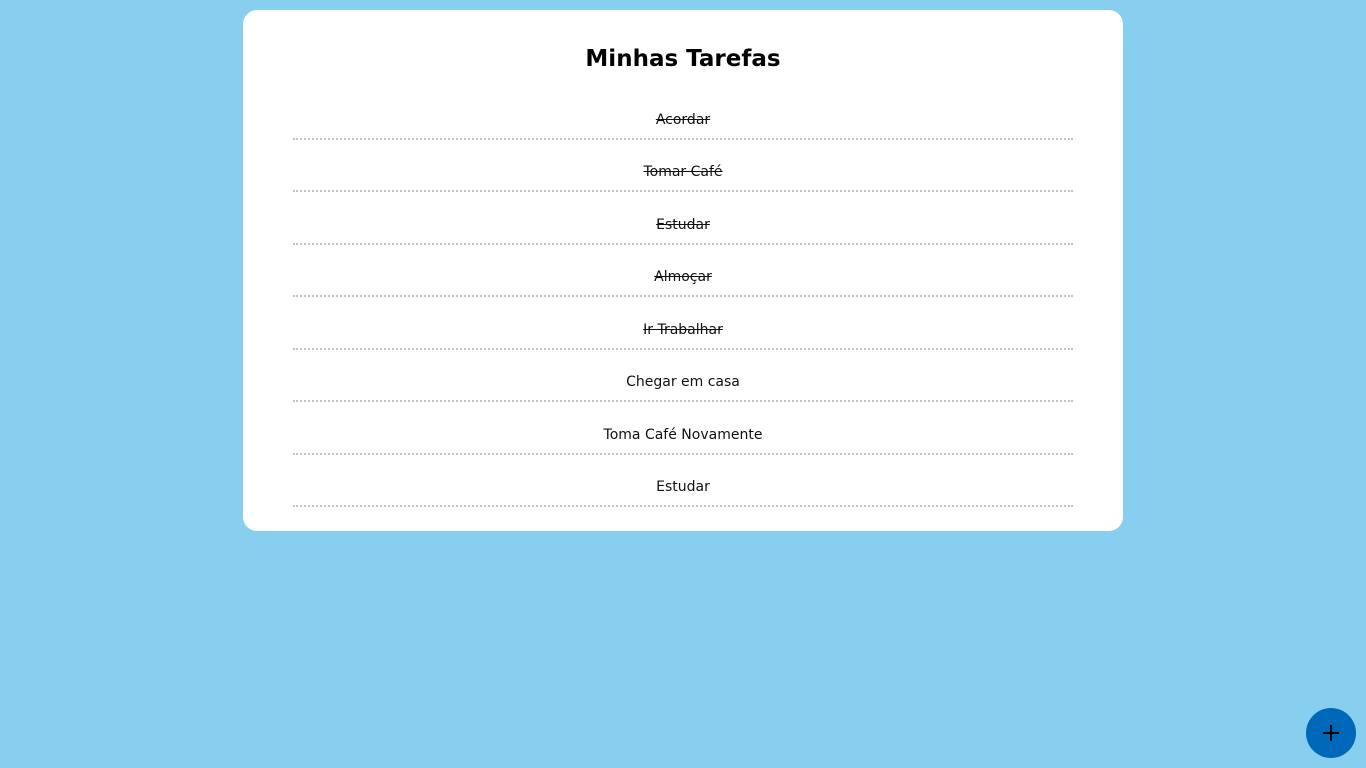 Image resolution: width=1366 pixels, height=768 pixels. I want to click on task-label: Almoçar, so click(683, 277).